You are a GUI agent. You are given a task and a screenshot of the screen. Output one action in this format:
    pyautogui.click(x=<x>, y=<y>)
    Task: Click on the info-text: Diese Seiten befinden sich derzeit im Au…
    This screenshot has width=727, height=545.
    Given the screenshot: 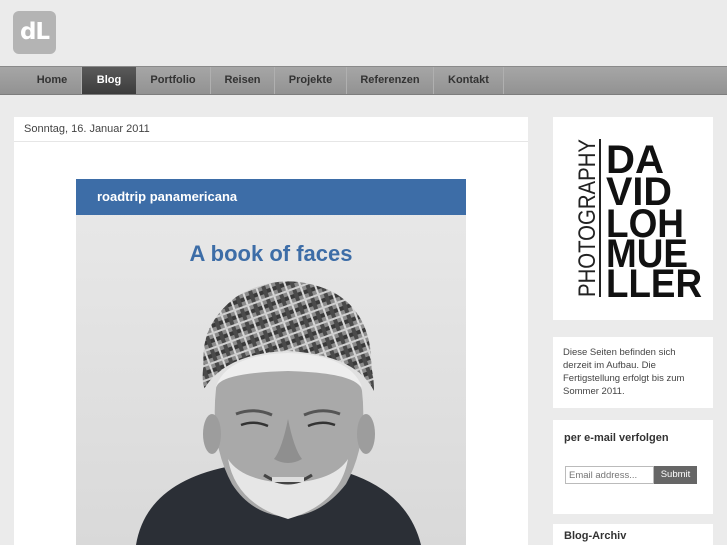 What is the action you would take?
    pyautogui.click(x=624, y=372)
    